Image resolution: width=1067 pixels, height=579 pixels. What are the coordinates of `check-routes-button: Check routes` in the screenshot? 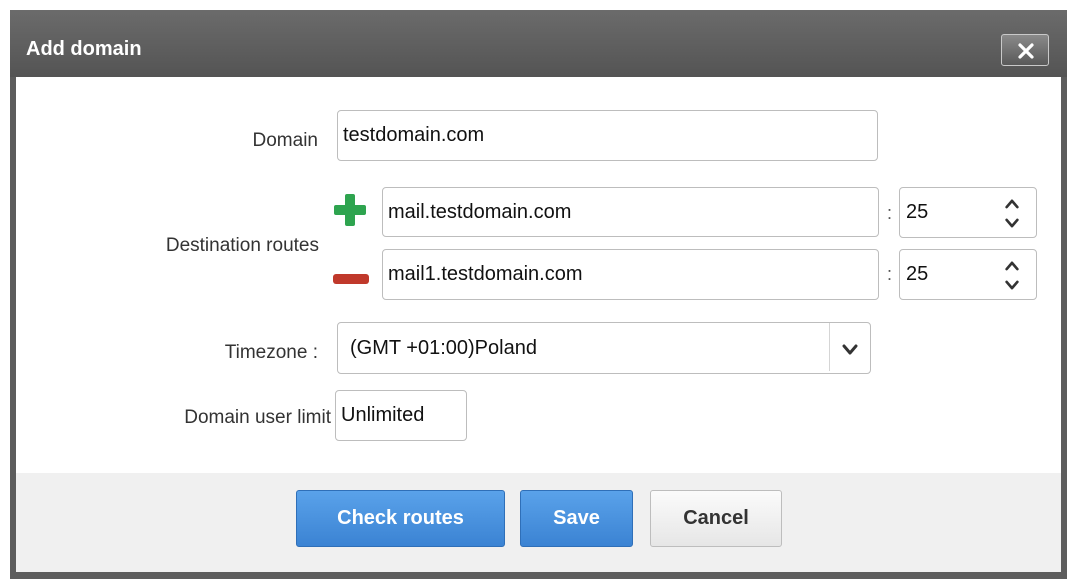 It's located at (400, 518).